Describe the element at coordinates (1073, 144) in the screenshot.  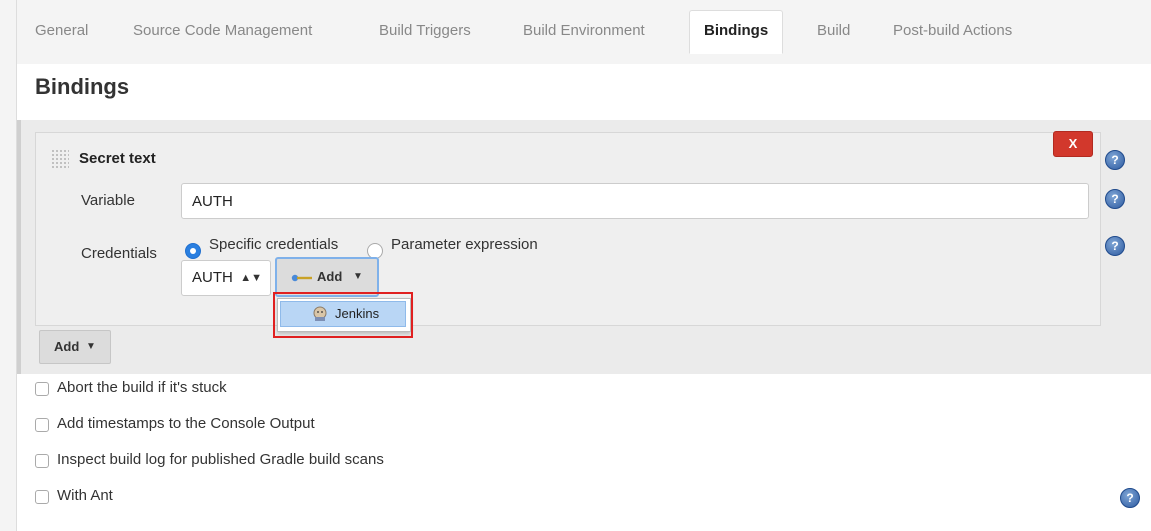
I see `delete-binding-button: X` at that location.